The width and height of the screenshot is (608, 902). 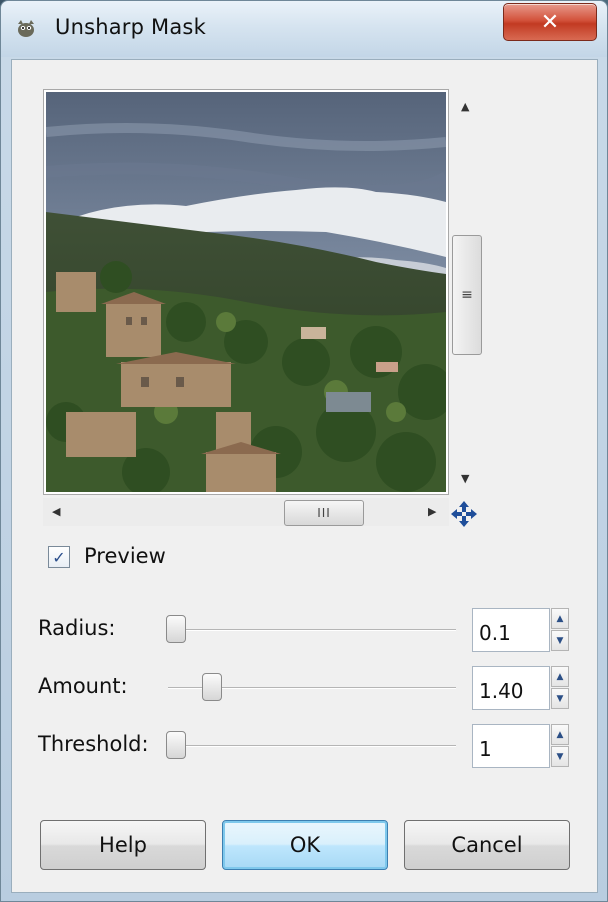 I want to click on radius-slider-track, so click(x=312, y=630).